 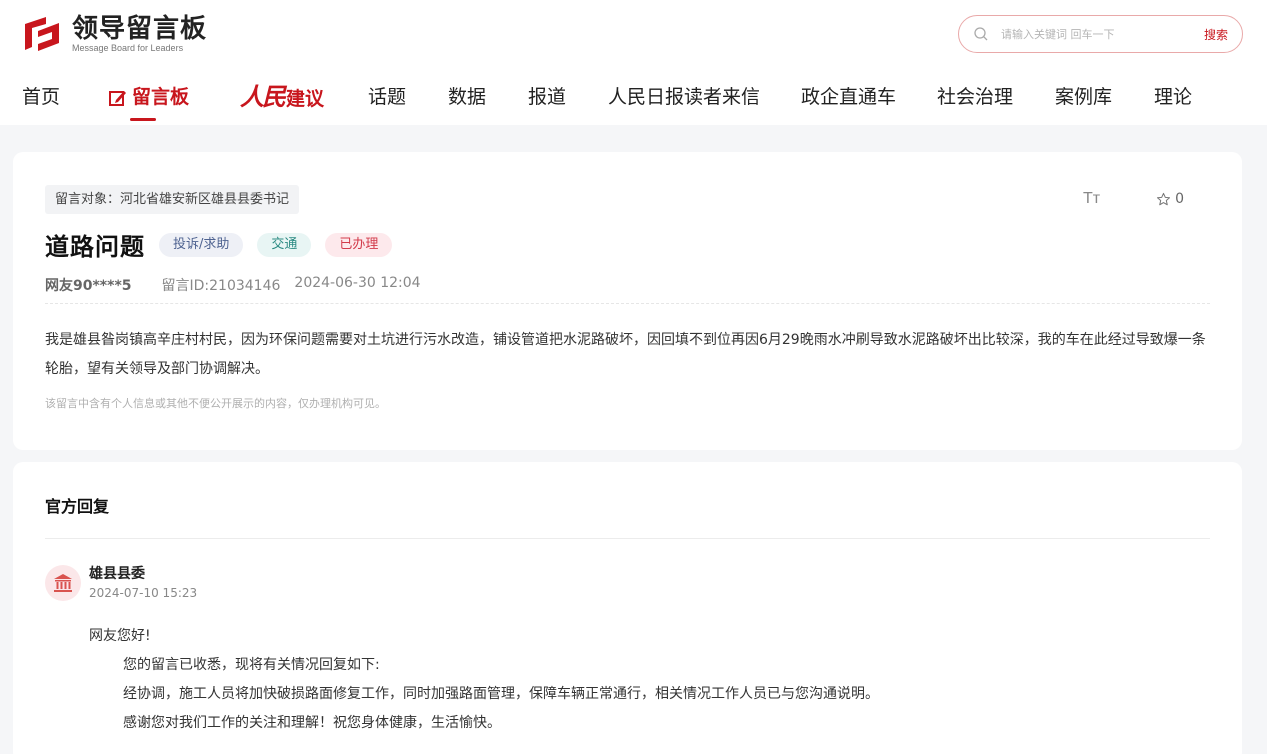 I want to click on logo-mark-icon, so click(x=42, y=34).